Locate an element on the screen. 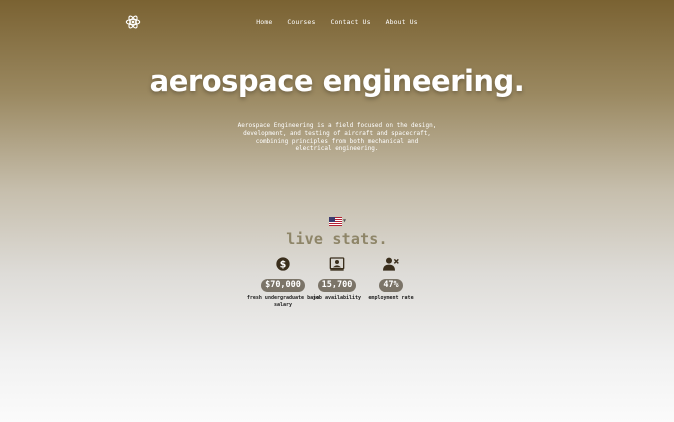 The height and width of the screenshot is (422, 674). stat-employment: 47% employment rate is located at coordinates (391, 279).